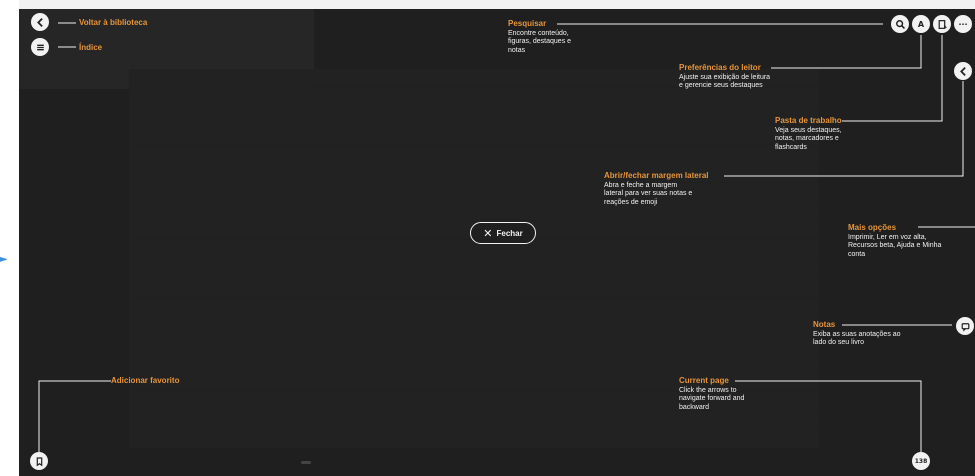 The width and height of the screenshot is (975, 476). What do you see at coordinates (145, 380) in the screenshot?
I see `favorite-label: Adicionar favorito` at bounding box center [145, 380].